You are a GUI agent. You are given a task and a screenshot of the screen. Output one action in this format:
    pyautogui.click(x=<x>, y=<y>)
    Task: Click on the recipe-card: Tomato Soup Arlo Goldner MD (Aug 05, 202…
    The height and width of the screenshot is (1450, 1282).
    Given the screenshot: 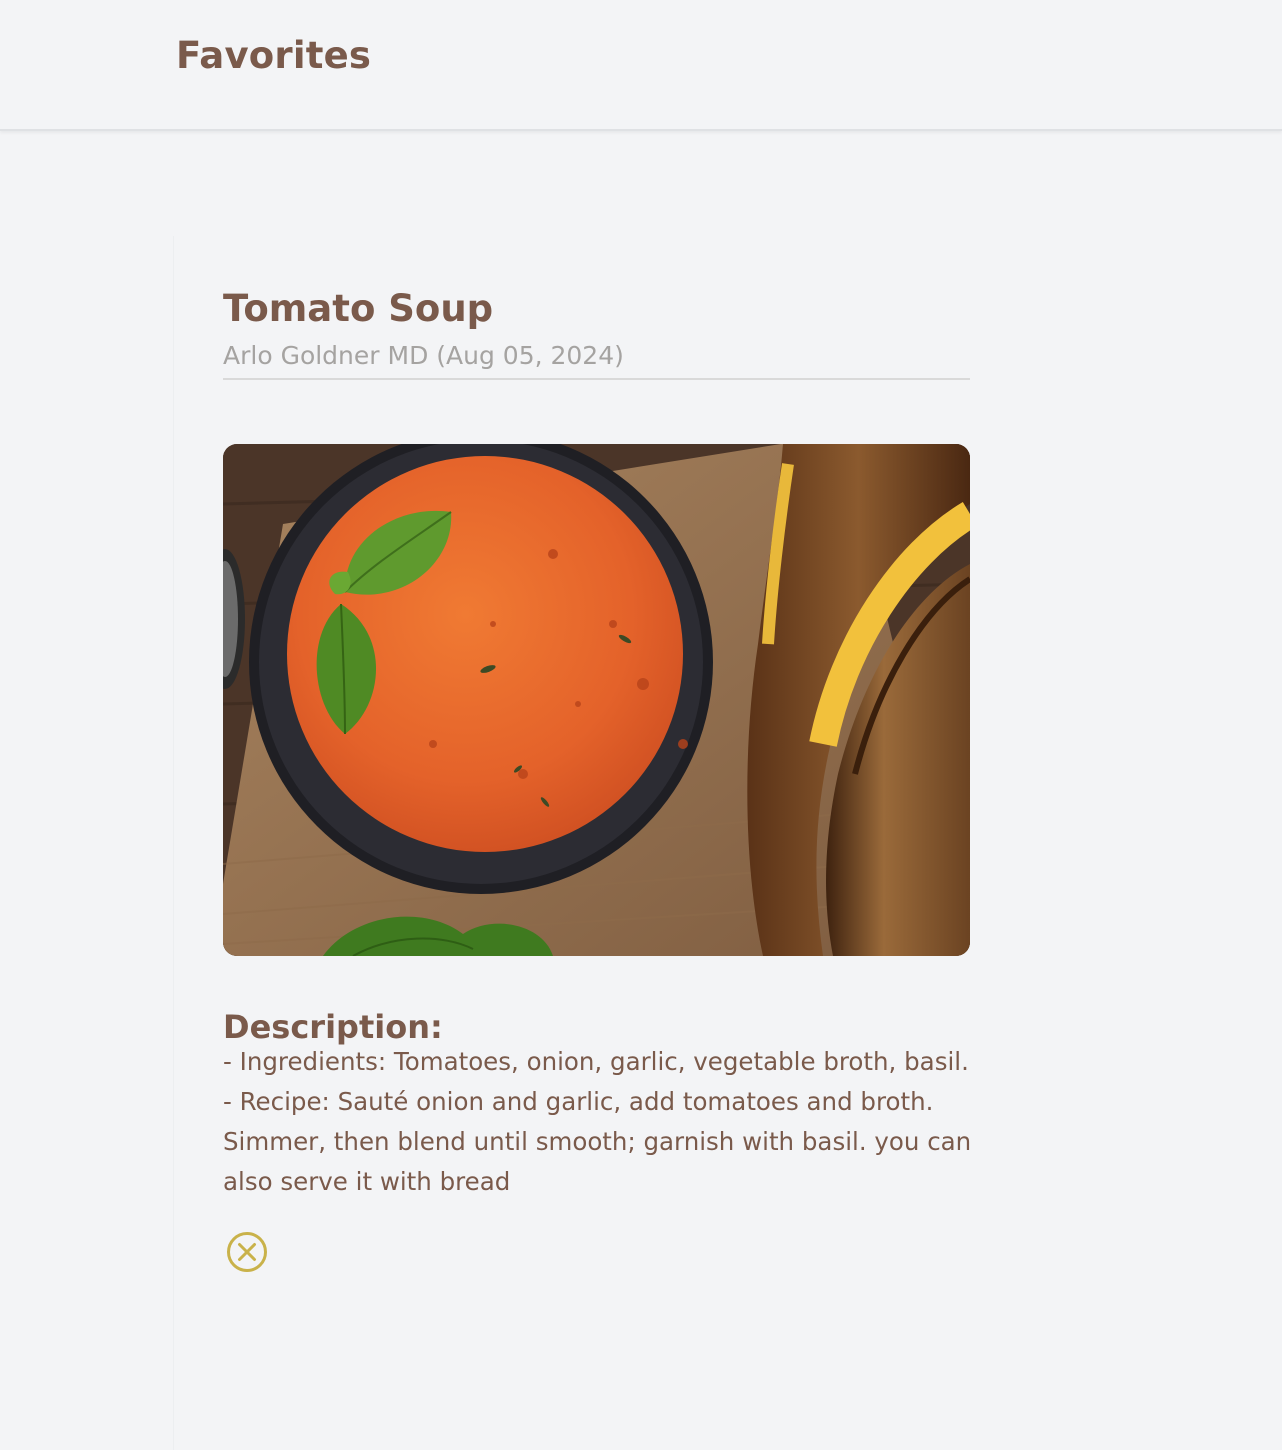 What is the action you would take?
    pyautogui.click(x=596, y=332)
    